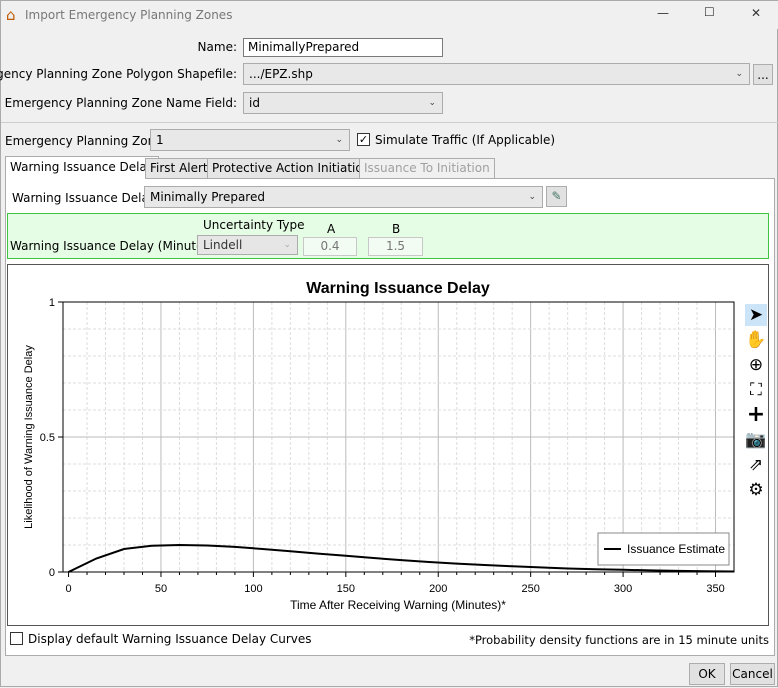 This screenshot has width=778, height=688. What do you see at coordinates (398, 288) in the screenshot?
I see `chart-title: Warning Issuance Delay` at bounding box center [398, 288].